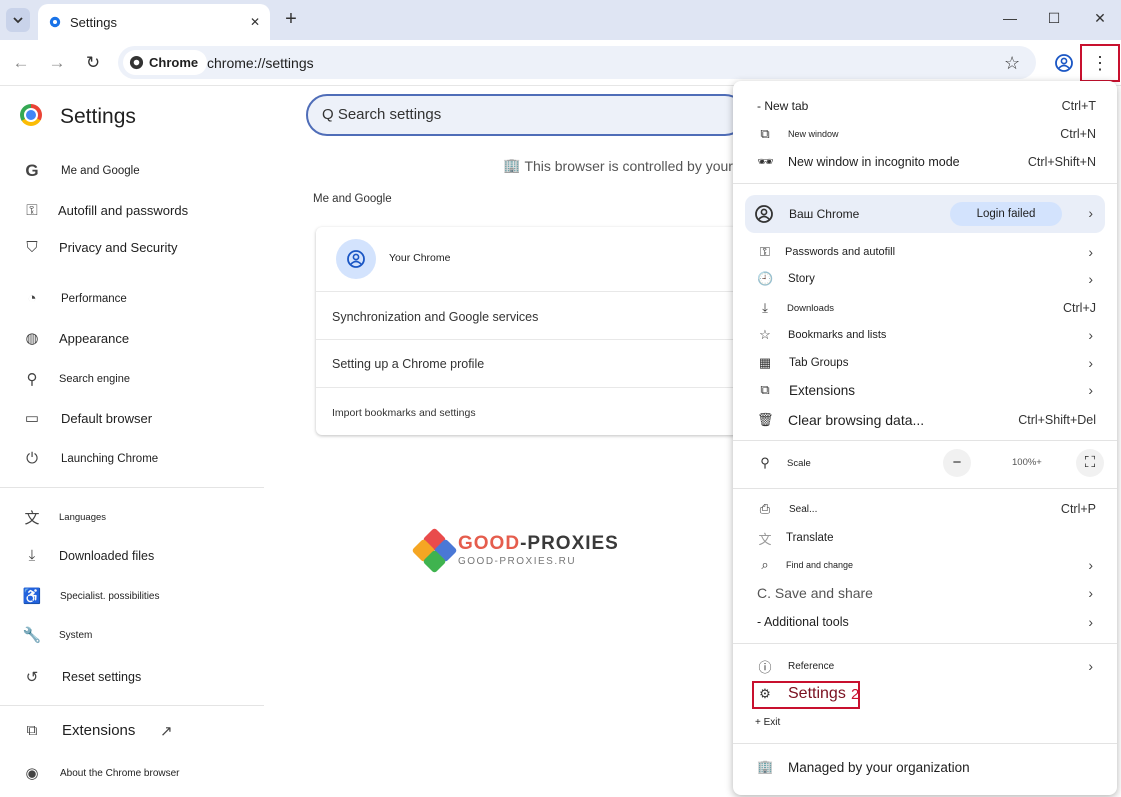  Describe the element at coordinates (925, 134) in the screenshot. I see `menu-item-new-window: ⧉ New window Ctrl+N` at that location.